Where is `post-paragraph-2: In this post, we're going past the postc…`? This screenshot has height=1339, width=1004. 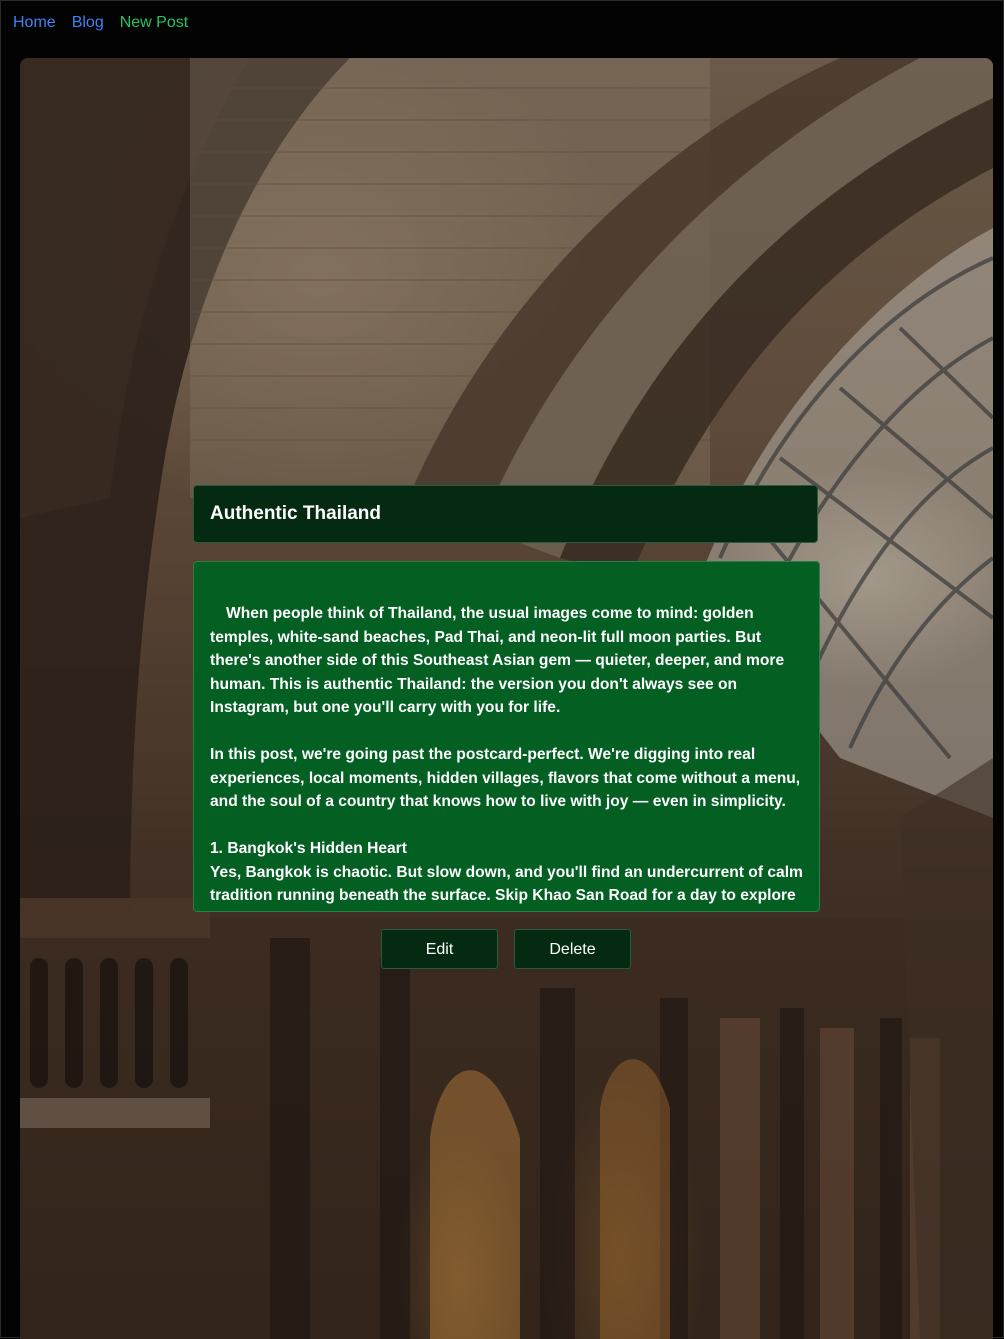
post-paragraph-2: In this post, we're going past the postc… is located at coordinates (505, 778).